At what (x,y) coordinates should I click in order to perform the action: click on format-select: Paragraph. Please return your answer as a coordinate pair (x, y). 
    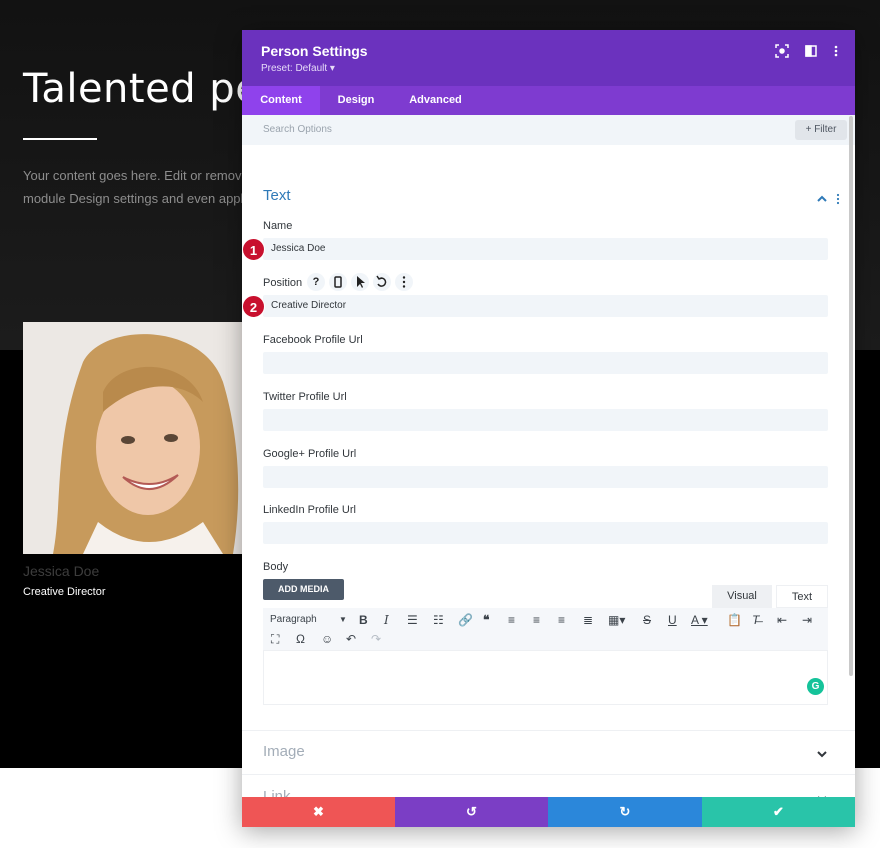
    Looking at the image, I should click on (293, 620).